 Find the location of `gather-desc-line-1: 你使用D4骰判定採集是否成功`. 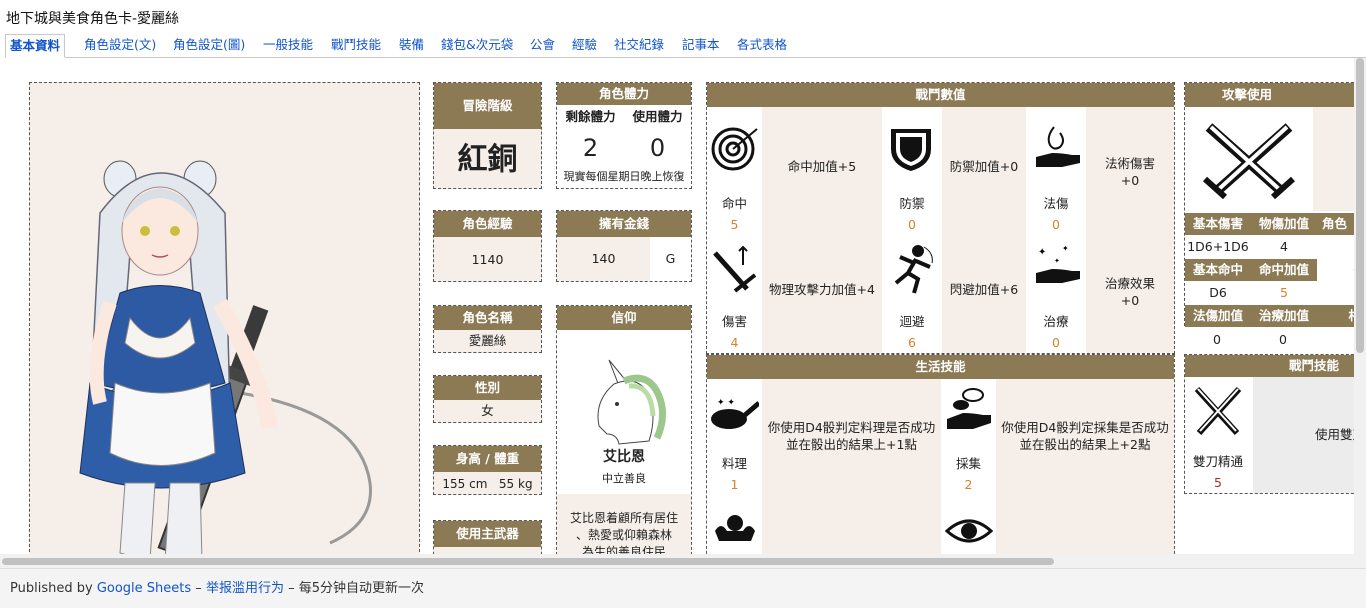

gather-desc-line-1: 你使用D4骰判定採集是否成功 is located at coordinates (1085, 427).